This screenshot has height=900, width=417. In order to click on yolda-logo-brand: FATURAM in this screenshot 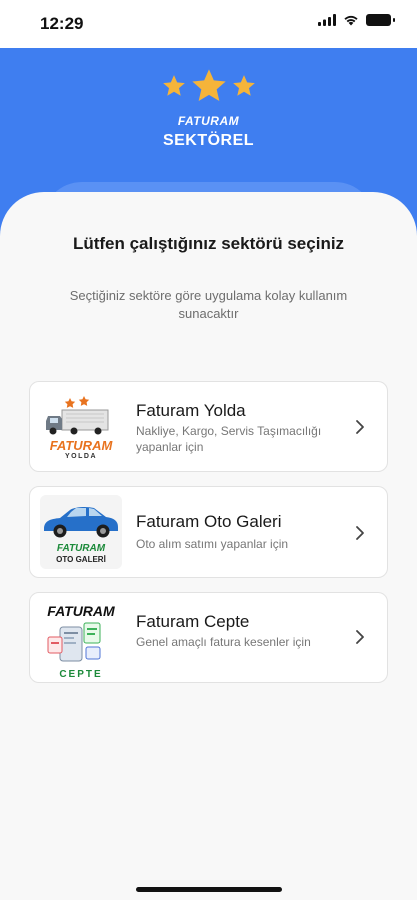, I will do `click(81, 445)`.